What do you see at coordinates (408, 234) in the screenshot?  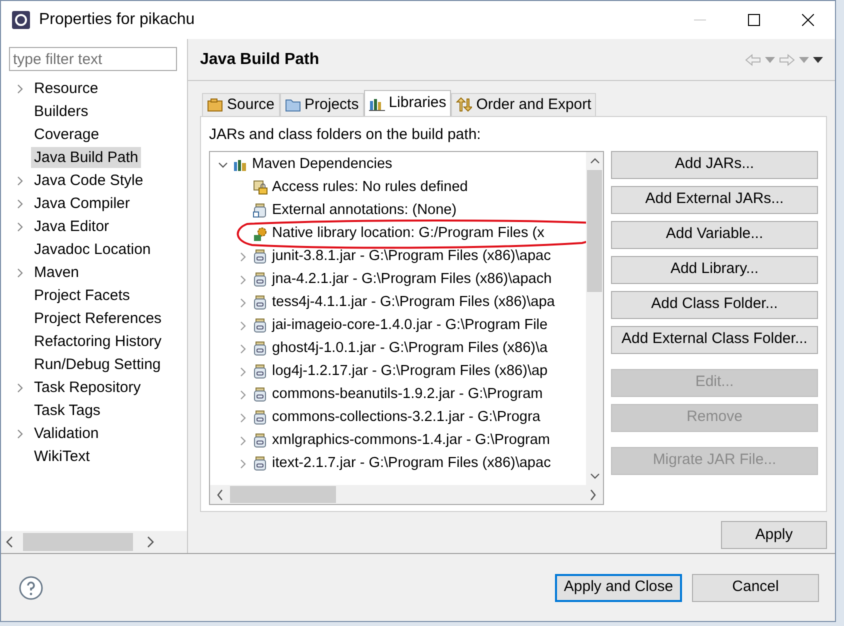 I see `tree-item: Native library location: G:/Program Files (x` at bounding box center [408, 234].